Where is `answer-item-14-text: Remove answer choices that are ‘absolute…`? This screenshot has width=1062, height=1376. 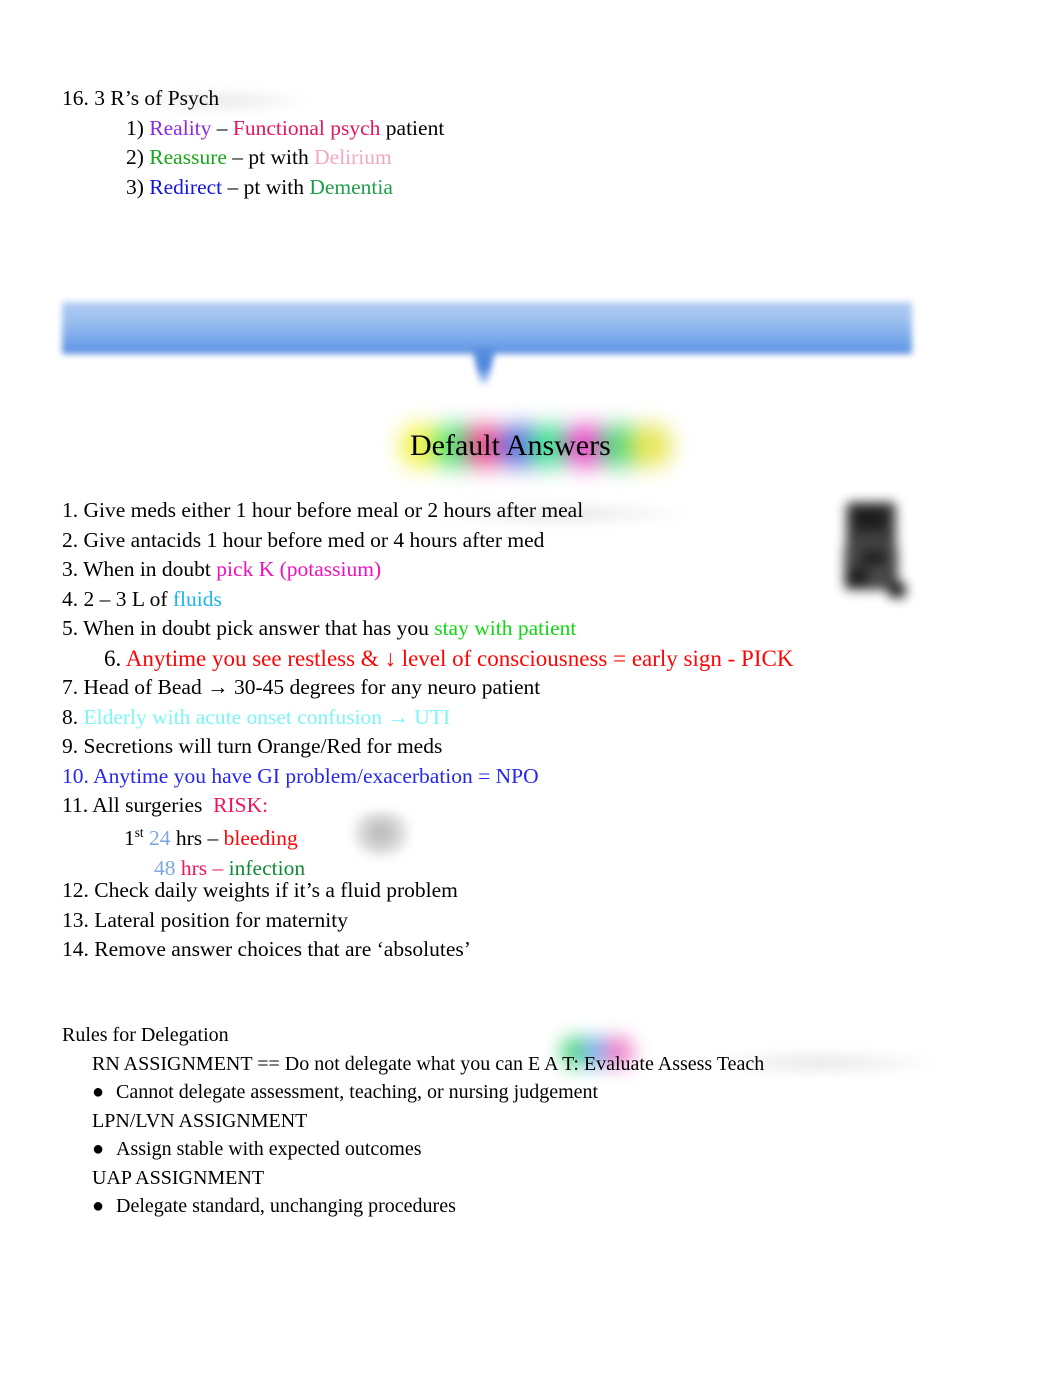 answer-item-14-text: Remove answer choices that are ‘absolute… is located at coordinates (282, 949).